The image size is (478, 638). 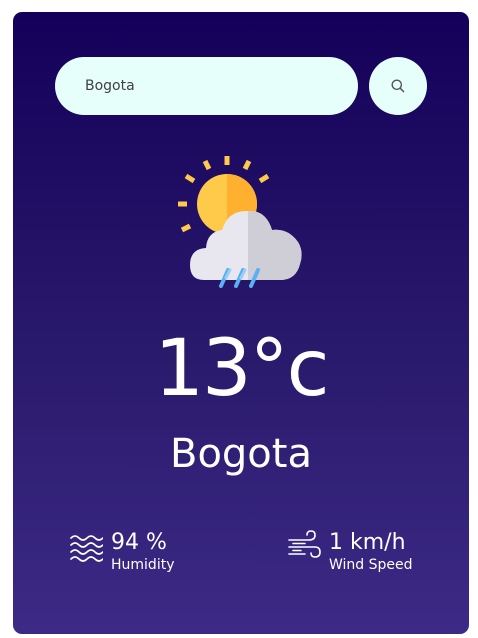 What do you see at coordinates (139, 542) in the screenshot?
I see `humidity-value: 94 %` at bounding box center [139, 542].